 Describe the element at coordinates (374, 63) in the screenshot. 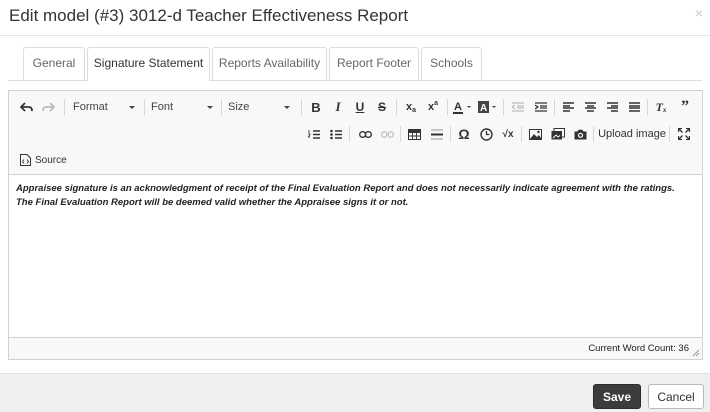

I see `tab-report-footer: Report Footer` at that location.